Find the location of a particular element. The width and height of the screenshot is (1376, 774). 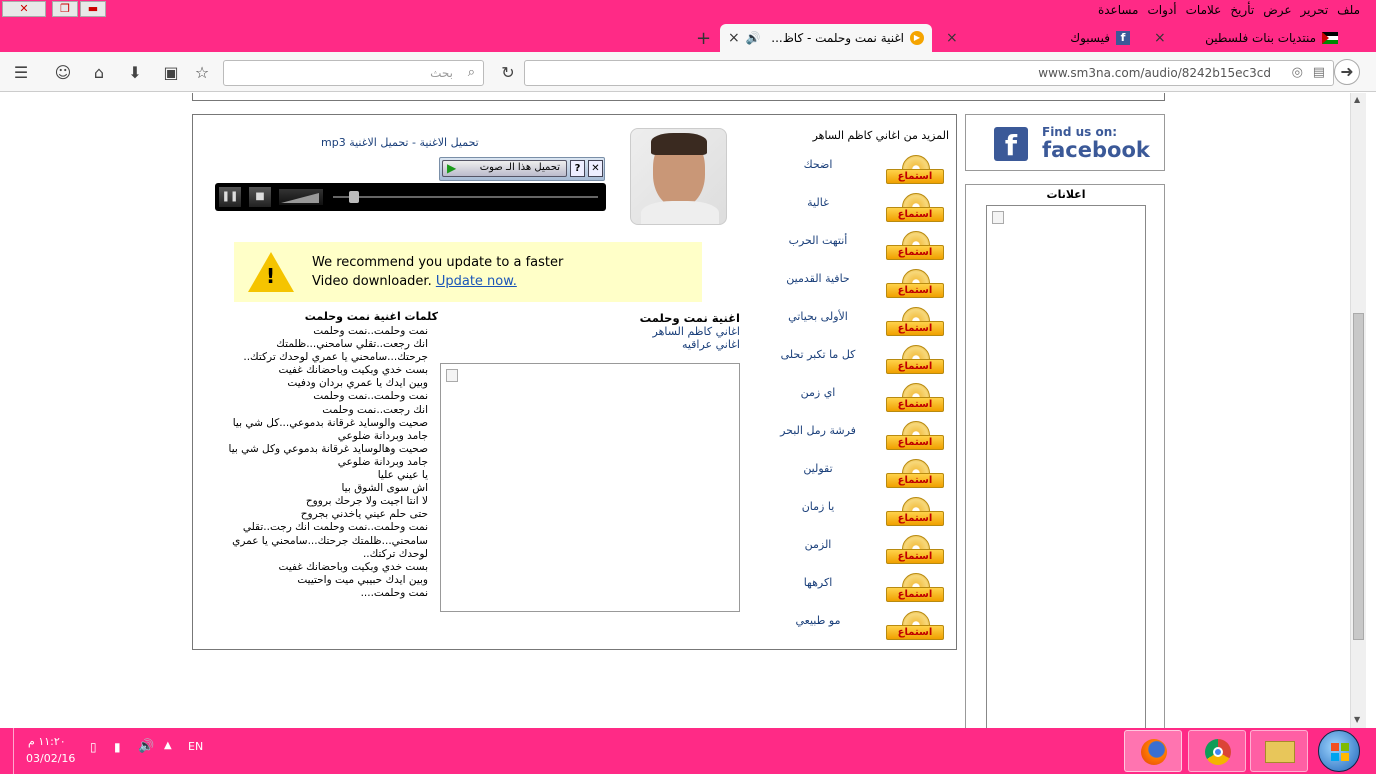

search-input: ⌕ بحث is located at coordinates (353, 73).